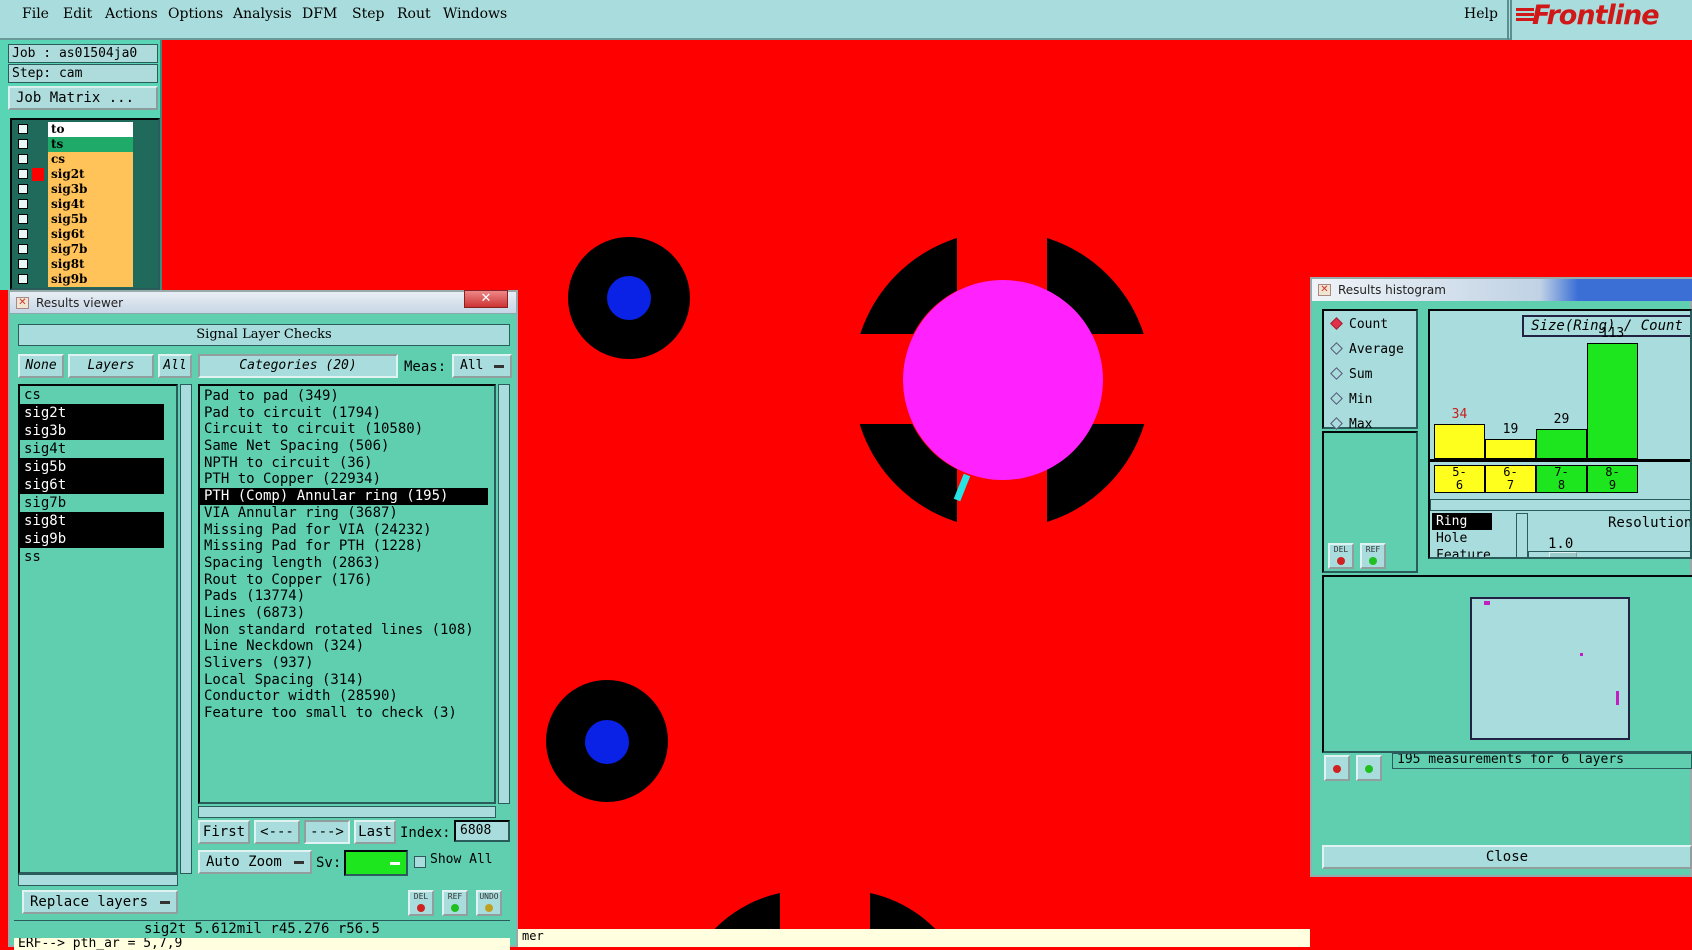 The height and width of the screenshot is (950, 1692). I want to click on replace-layers-dropdown: Replace layers, so click(100, 902).